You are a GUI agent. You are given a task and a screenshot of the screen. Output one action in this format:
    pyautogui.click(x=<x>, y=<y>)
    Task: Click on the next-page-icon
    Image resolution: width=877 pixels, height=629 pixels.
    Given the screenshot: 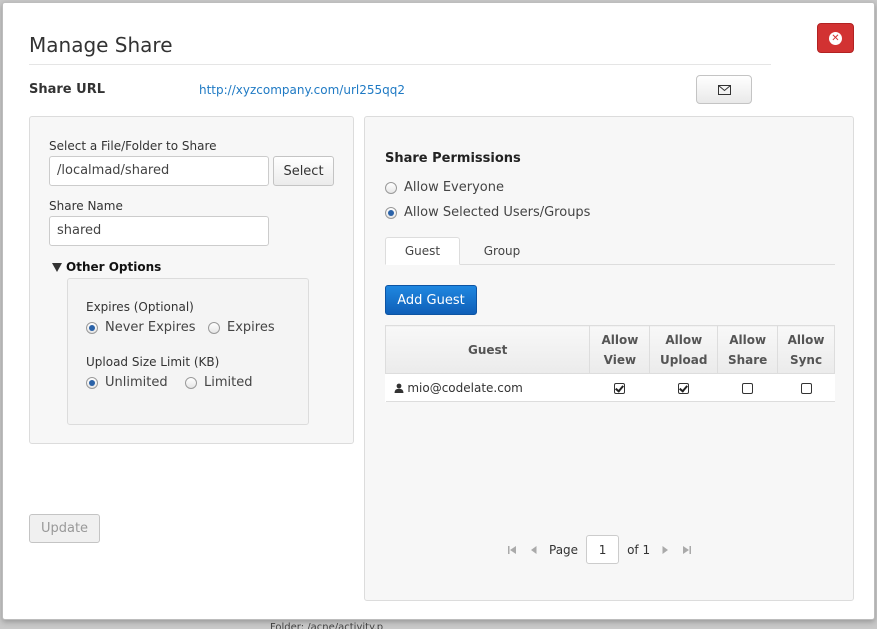 What is the action you would take?
    pyautogui.click(x=665, y=550)
    